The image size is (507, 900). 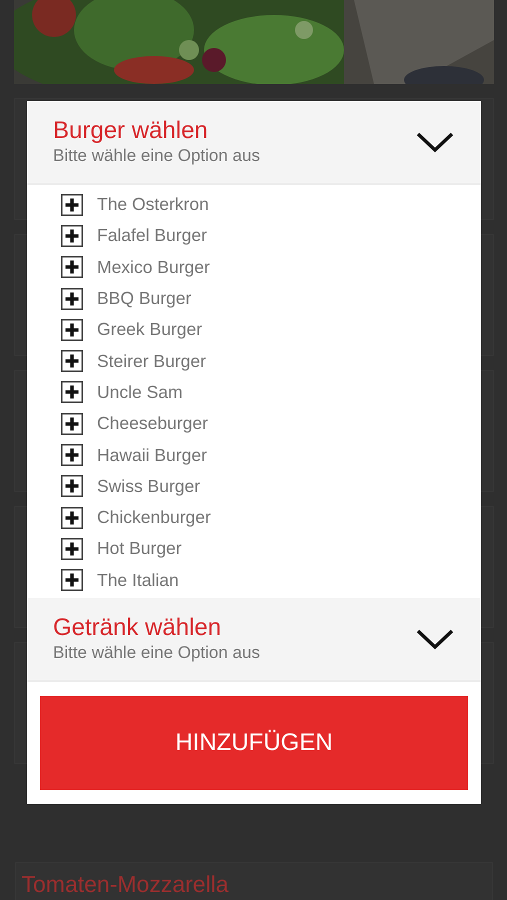 What do you see at coordinates (271, 392) in the screenshot?
I see `option-item: Uncle Sam` at bounding box center [271, 392].